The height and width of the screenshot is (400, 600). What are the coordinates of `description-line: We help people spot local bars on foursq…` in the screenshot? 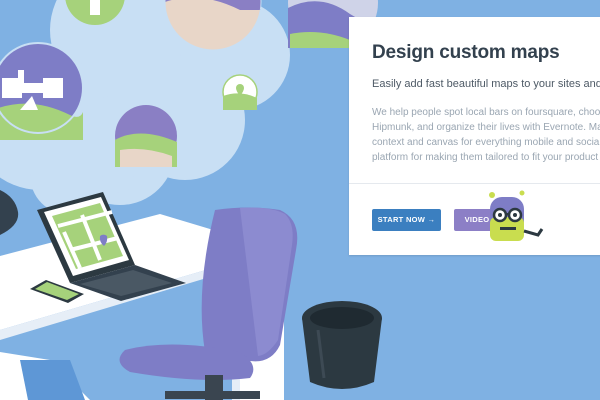 It's located at (486, 112).